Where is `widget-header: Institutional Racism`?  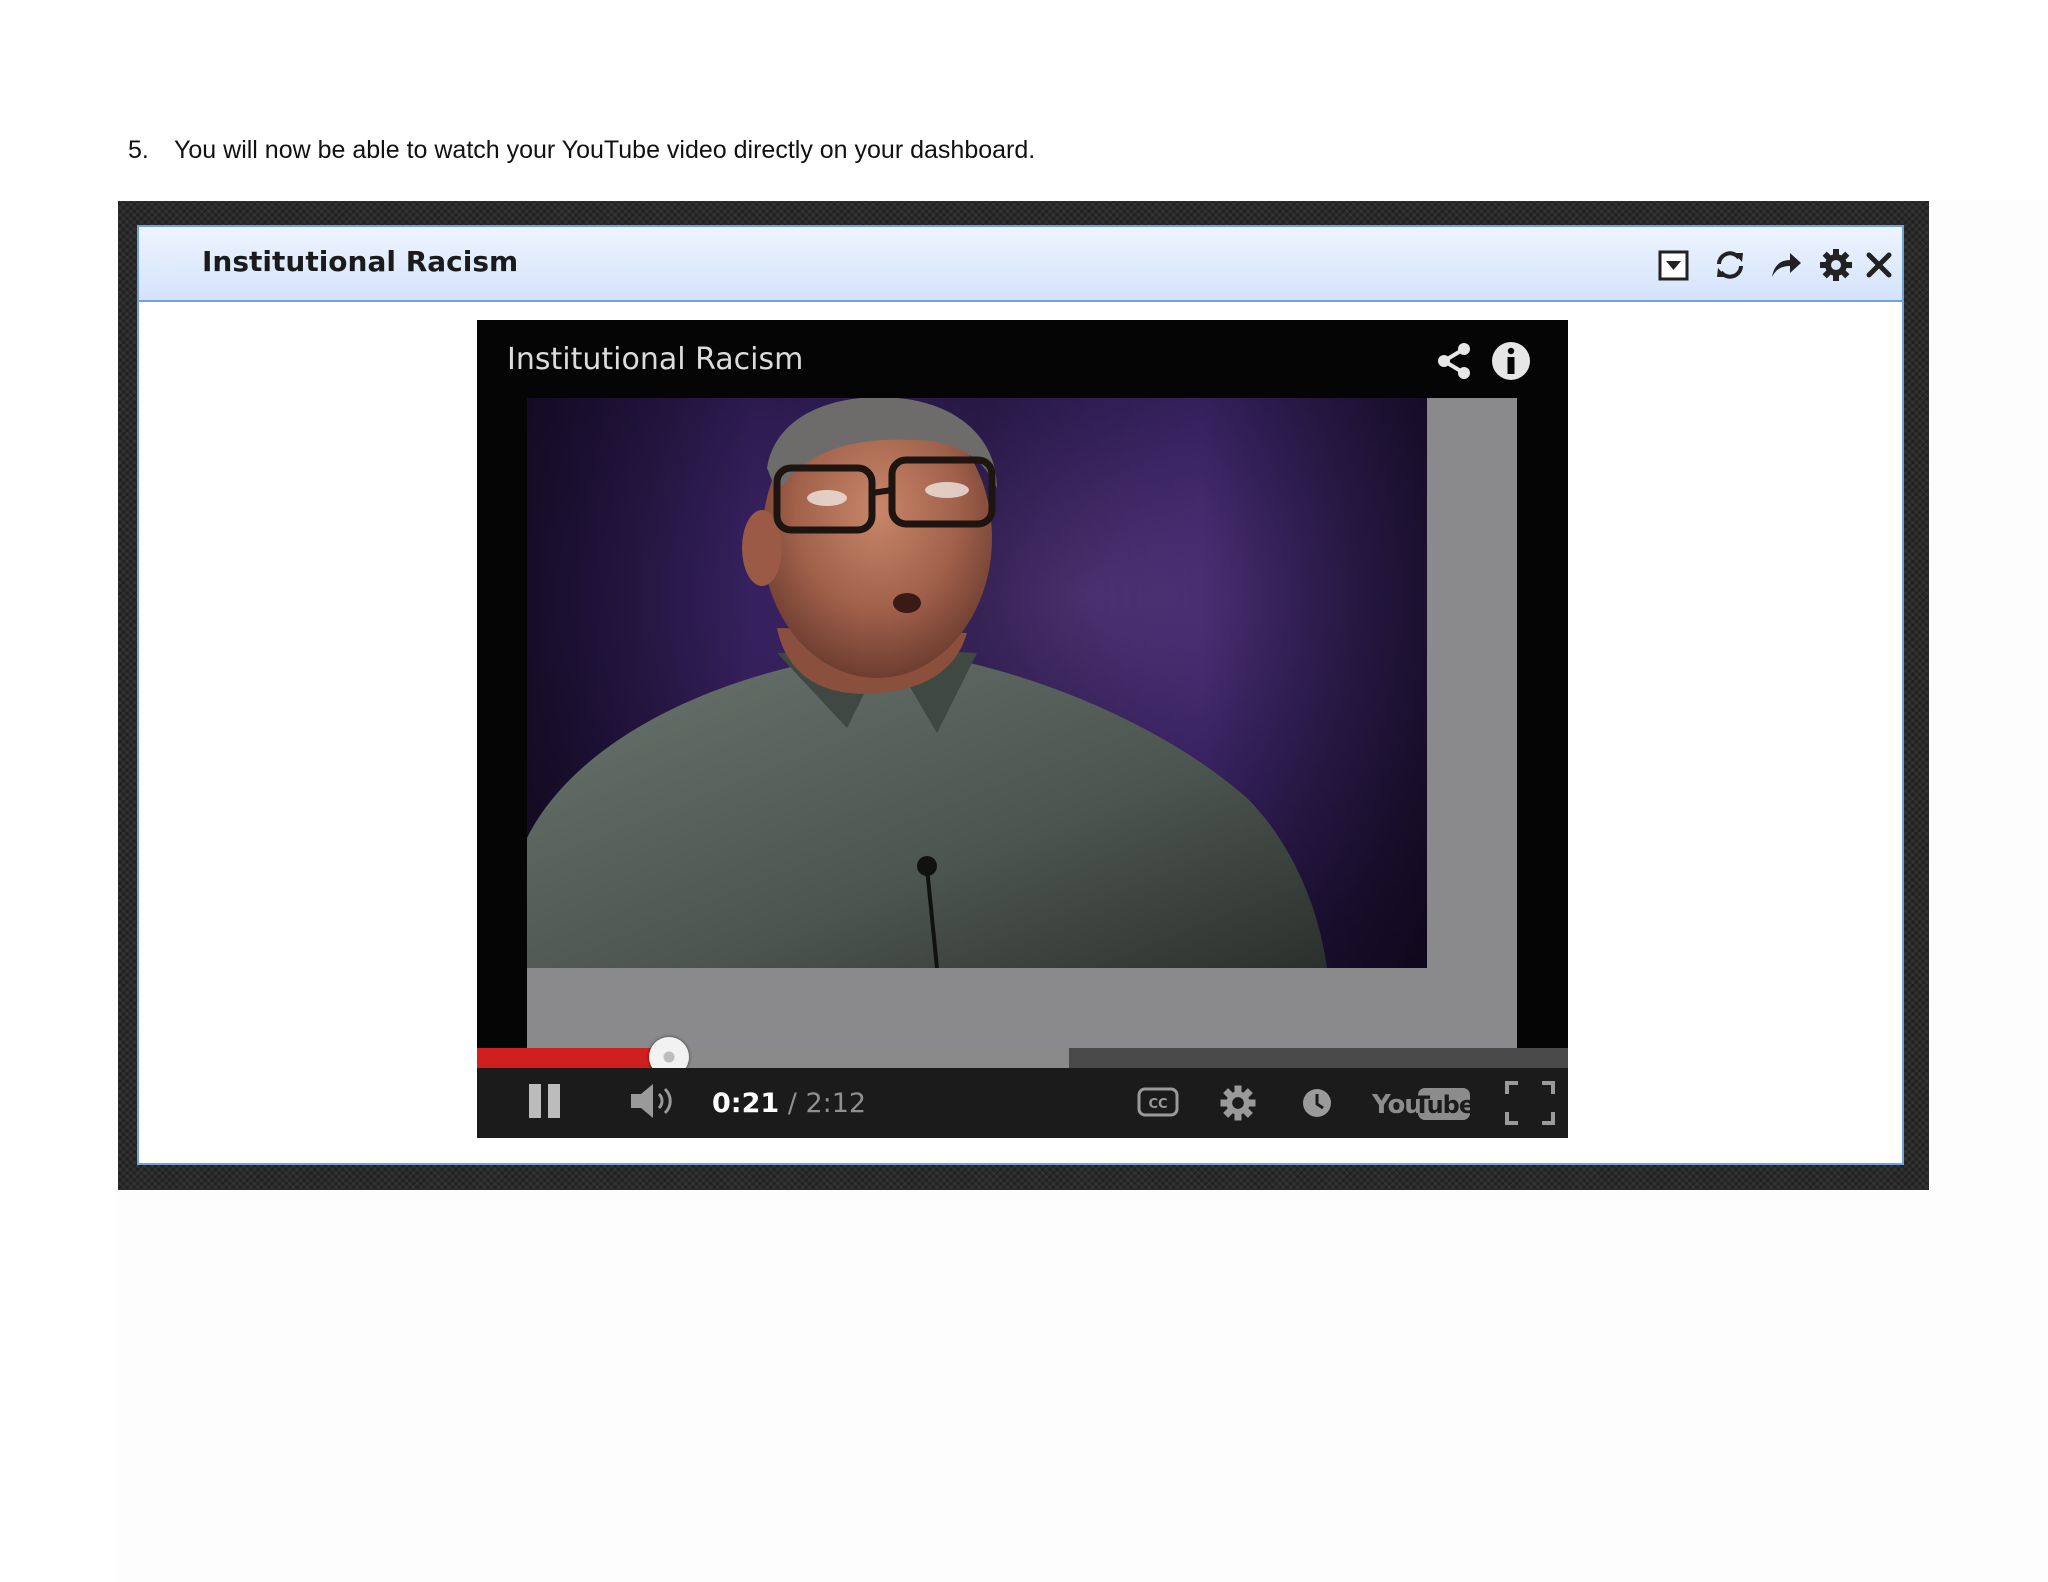 widget-header: Institutional Racism is located at coordinates (1020, 264).